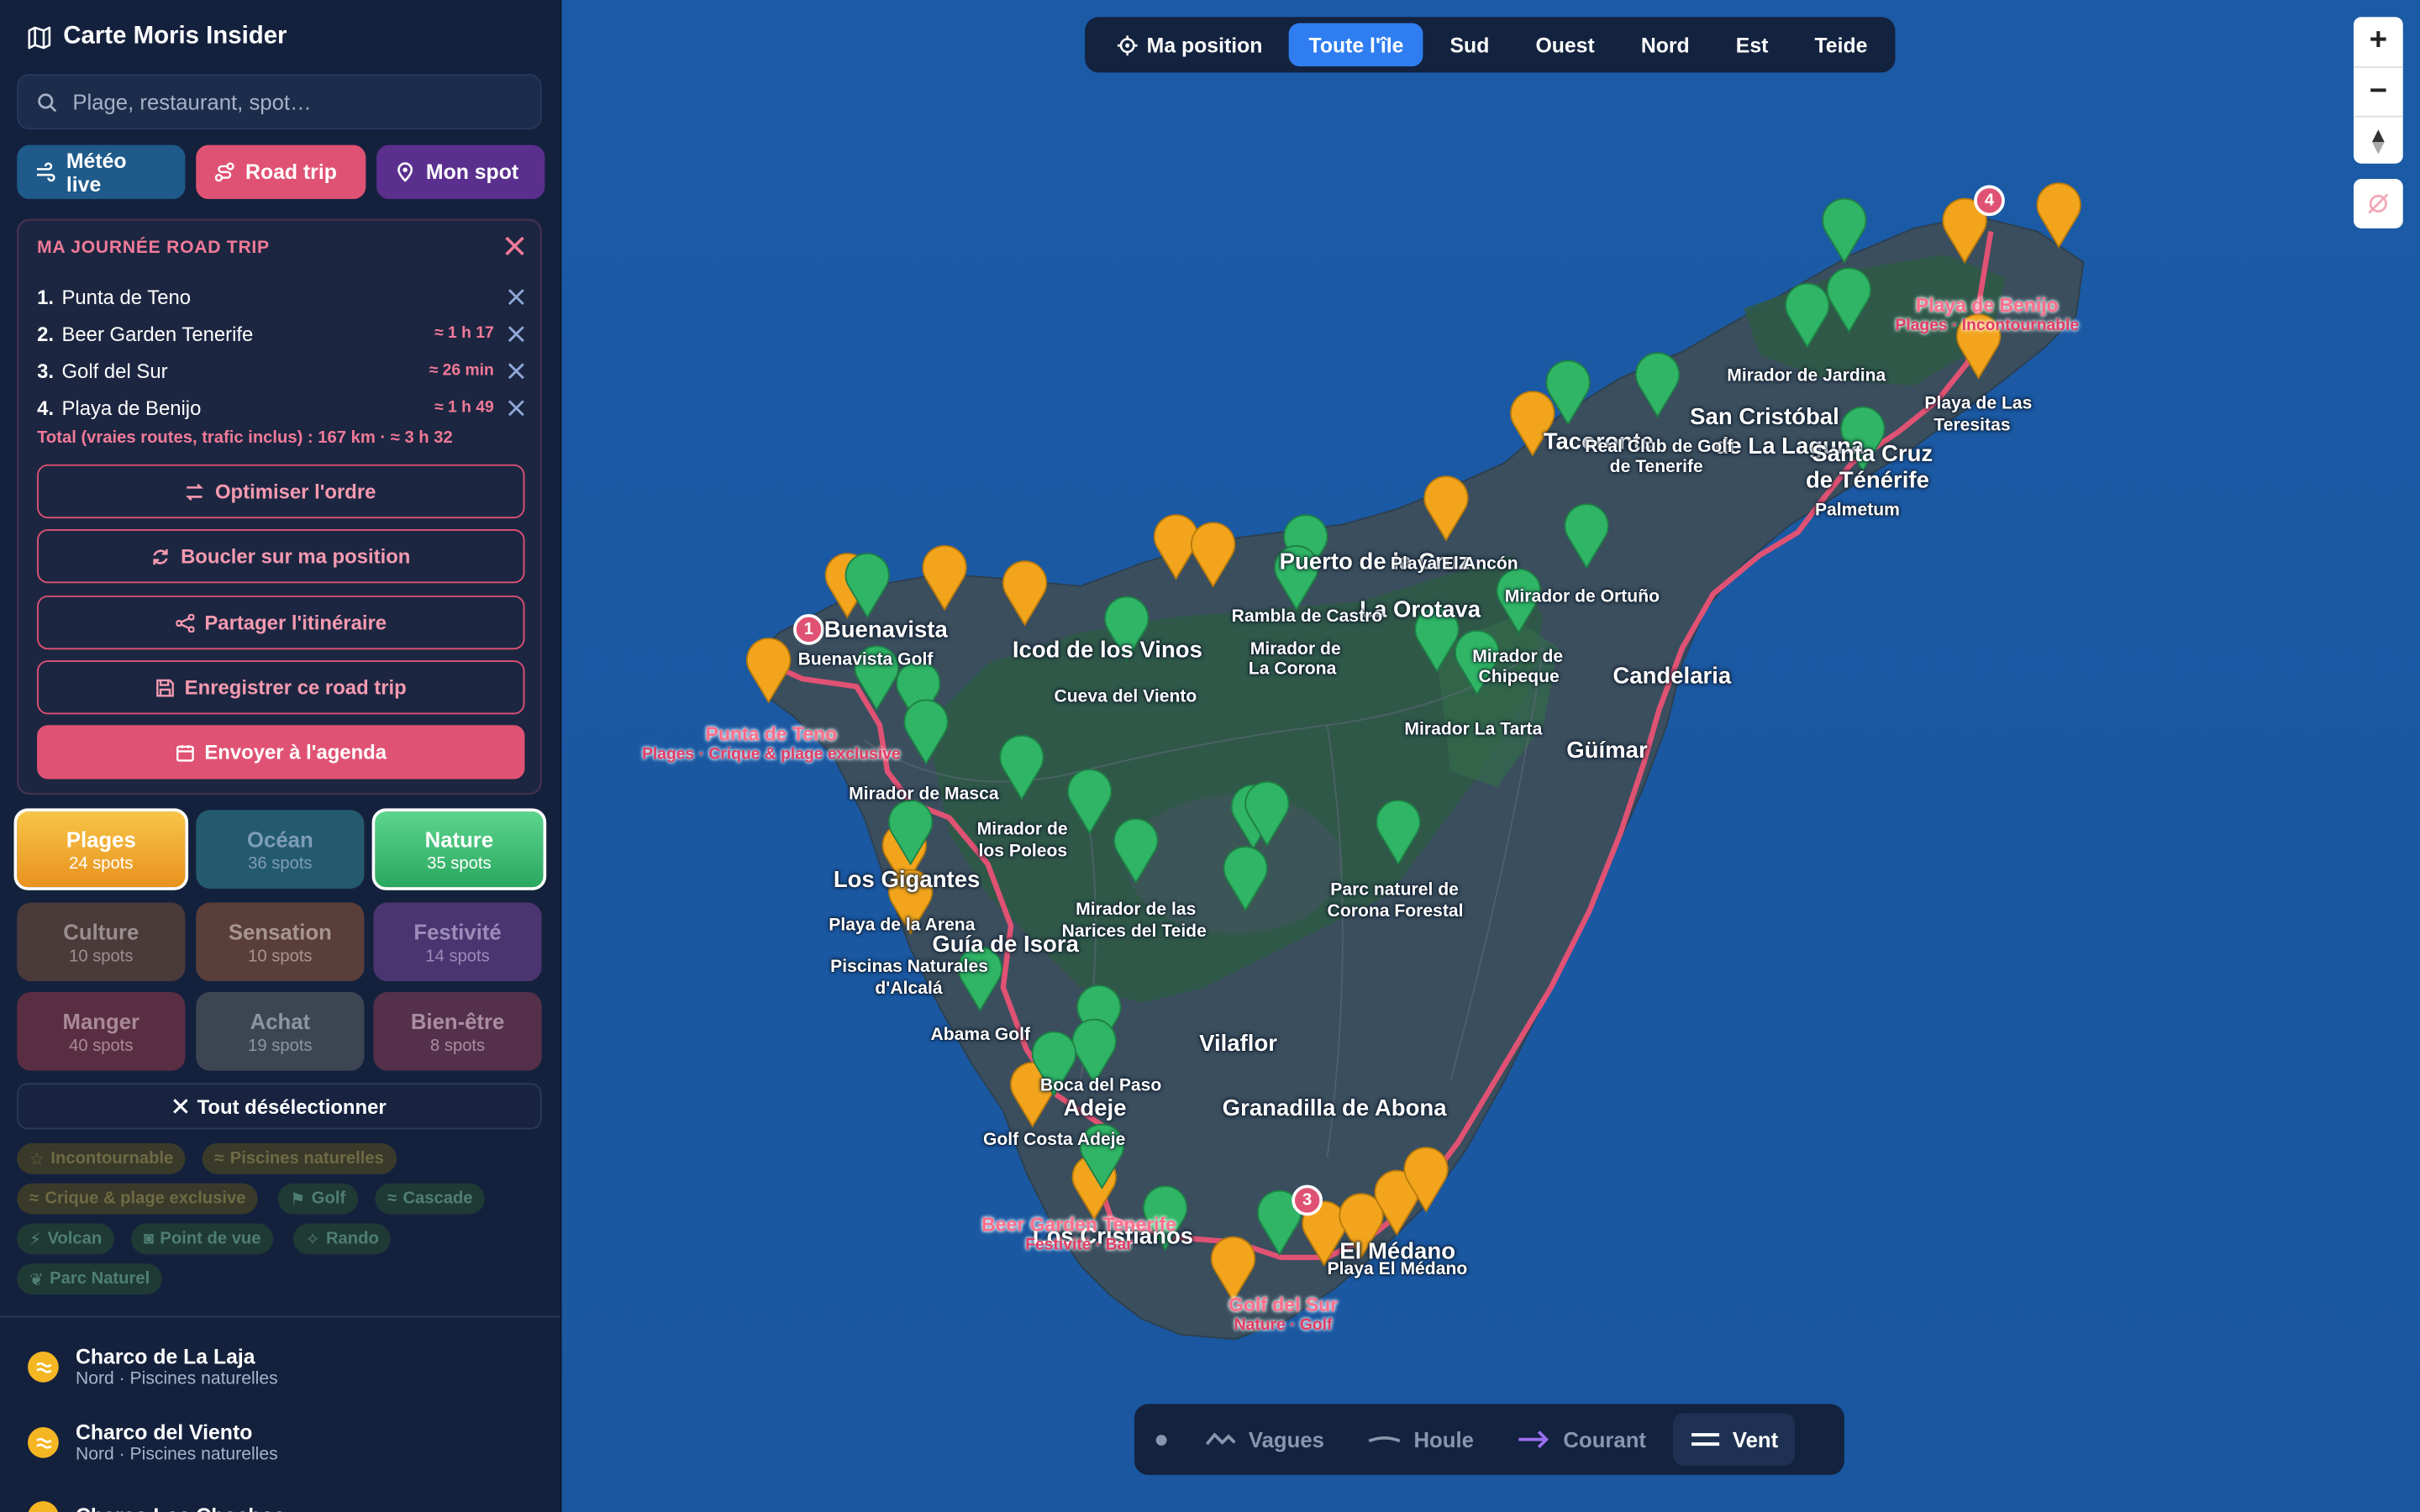 The image size is (2420, 1512). Describe the element at coordinates (280, 942) in the screenshot. I see `category-sensation: Sensation 10 spots` at that location.